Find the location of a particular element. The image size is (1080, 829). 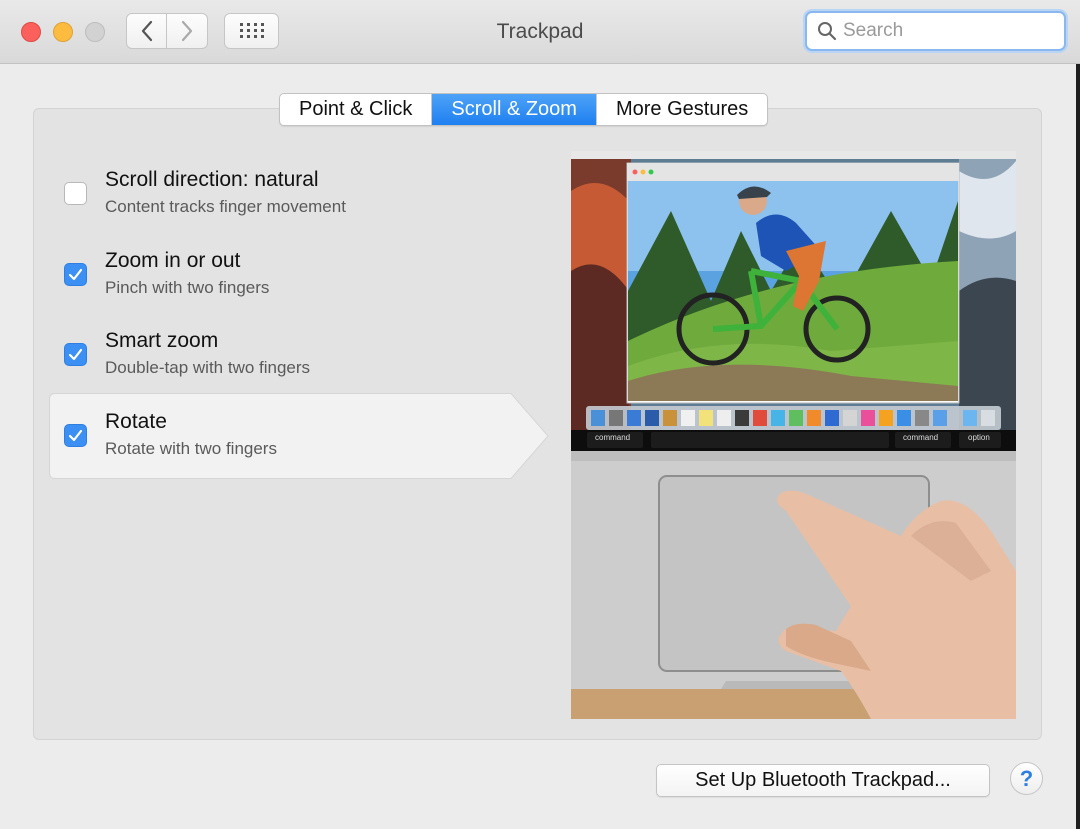

help-icon: ? is located at coordinates (1026, 778).